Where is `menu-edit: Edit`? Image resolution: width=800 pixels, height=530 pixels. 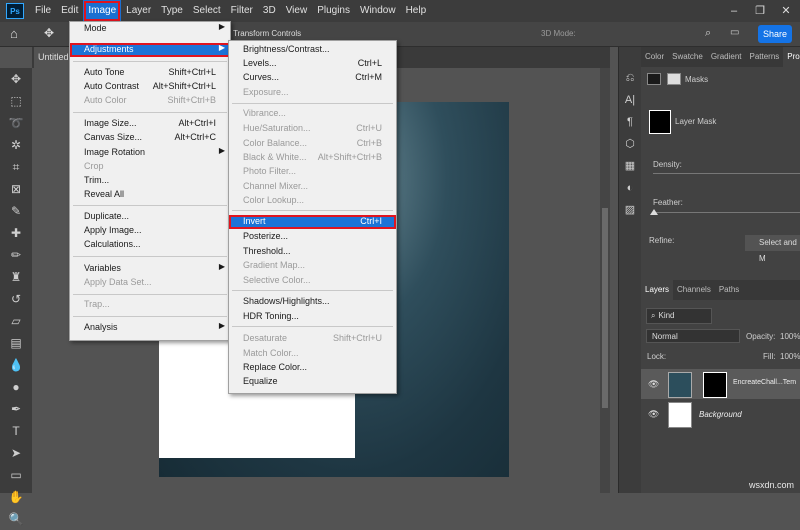
menu-edit: Edit is located at coordinates (69, 11).